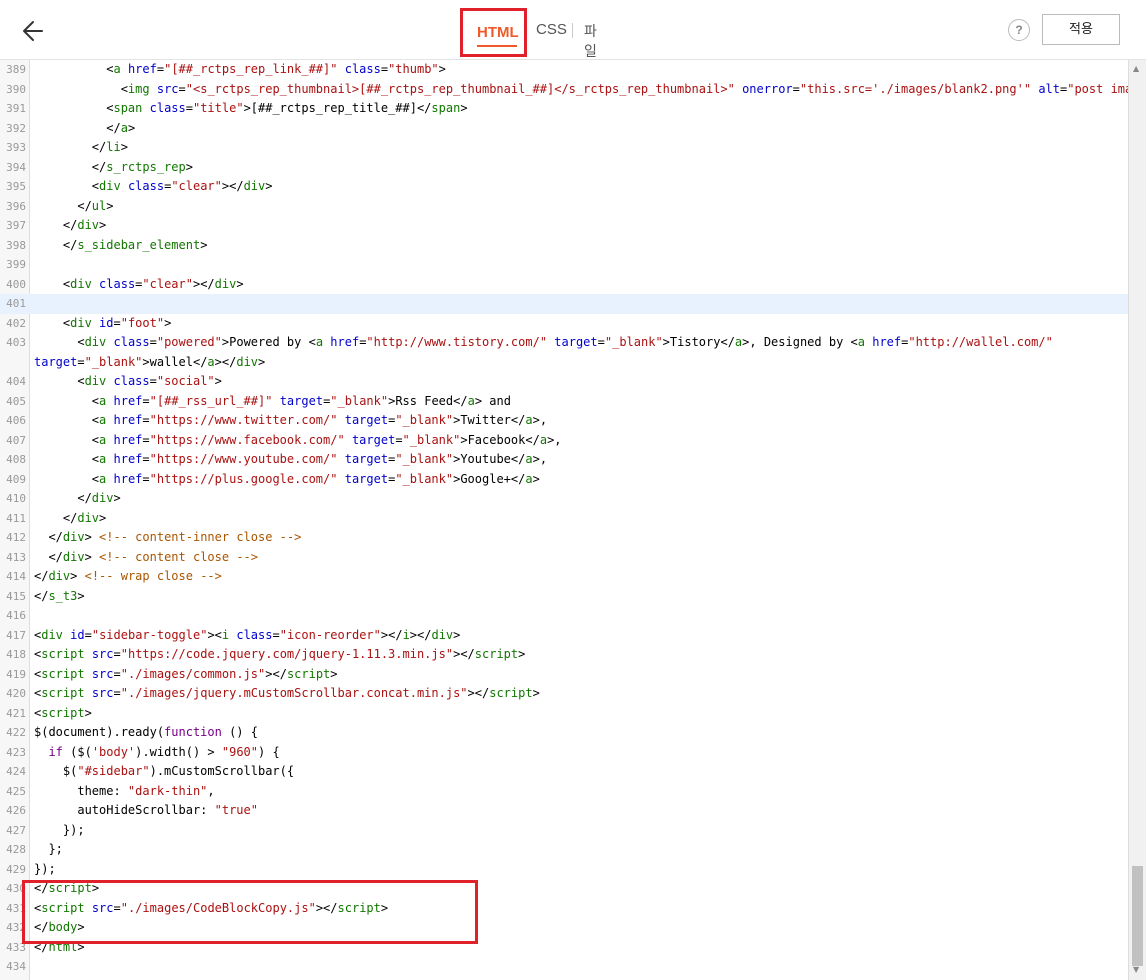 Image resolution: width=1146 pixels, height=980 pixels. Describe the element at coordinates (551, 29) in the screenshot. I see `tab-css: CSS` at that location.